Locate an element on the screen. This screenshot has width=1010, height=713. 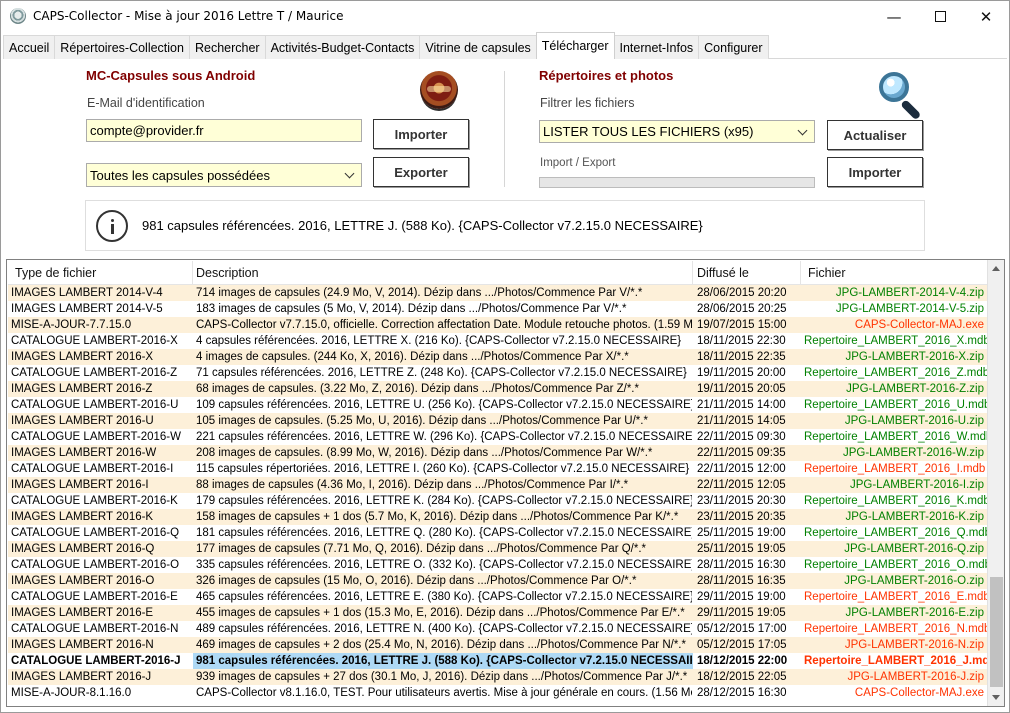
magnifier-icon is located at coordinates (898, 95).